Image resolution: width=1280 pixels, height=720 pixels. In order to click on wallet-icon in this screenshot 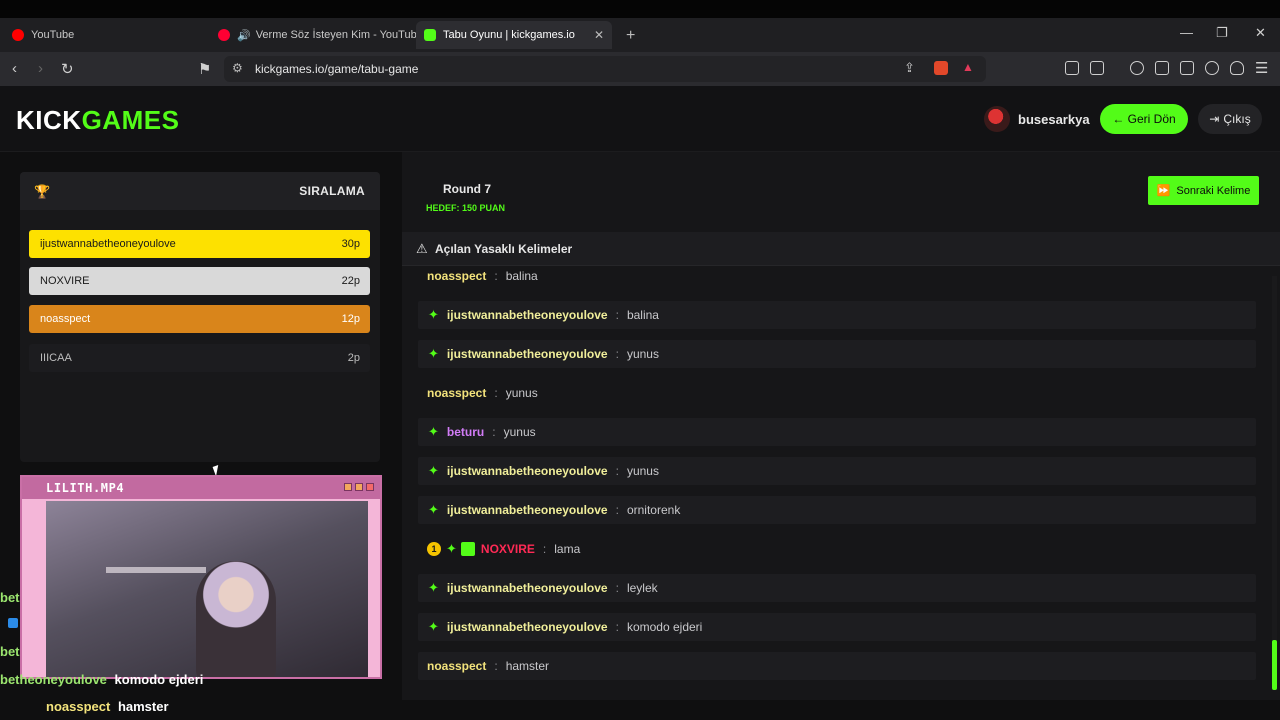, I will do `click(1187, 68)`.